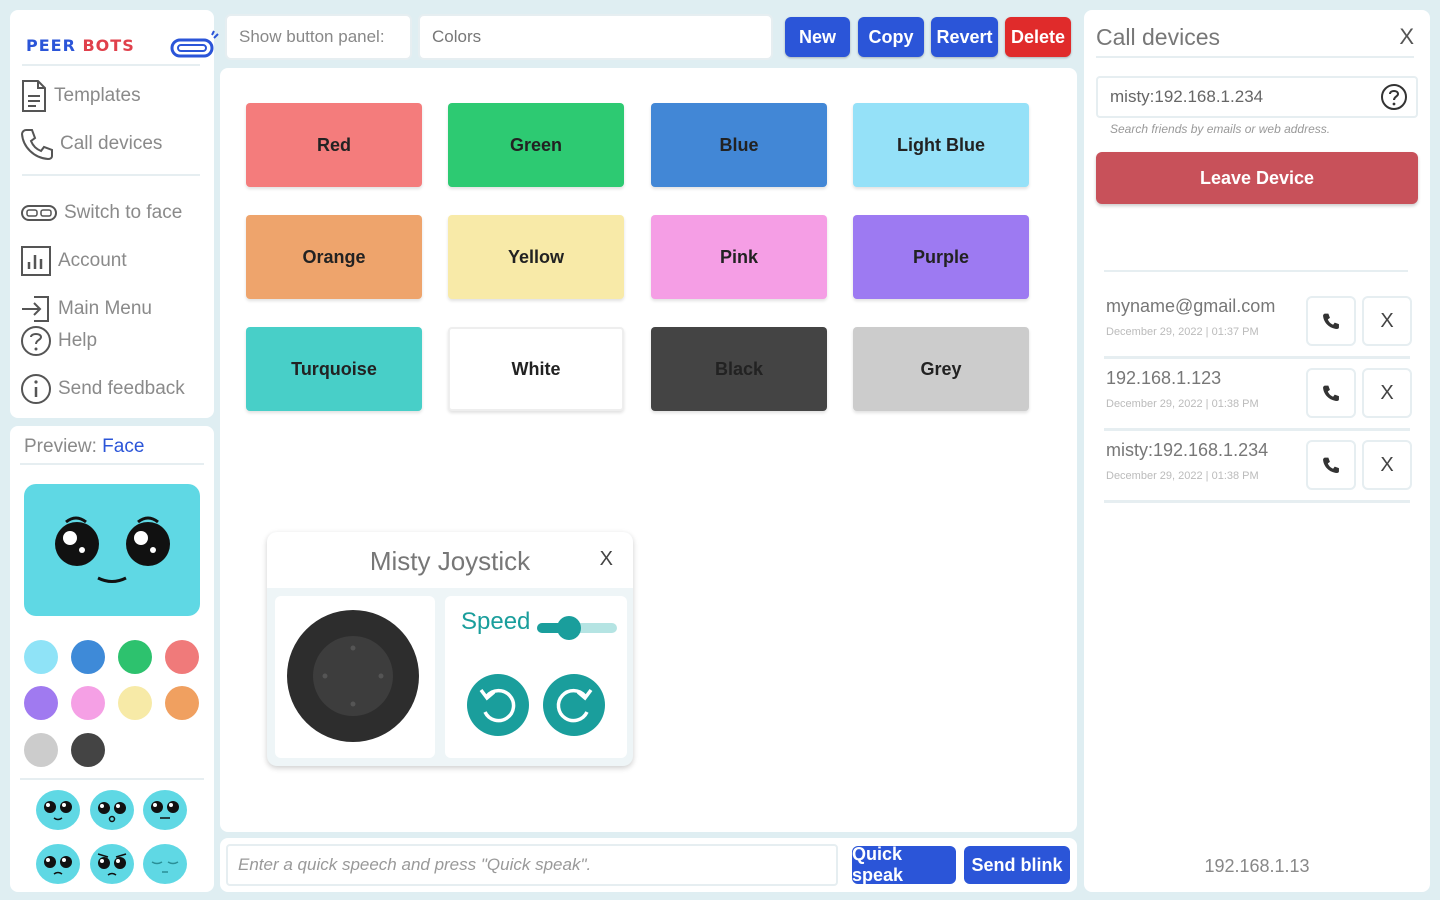 The height and width of the screenshot is (900, 1440). I want to click on face-preview, so click(112, 550).